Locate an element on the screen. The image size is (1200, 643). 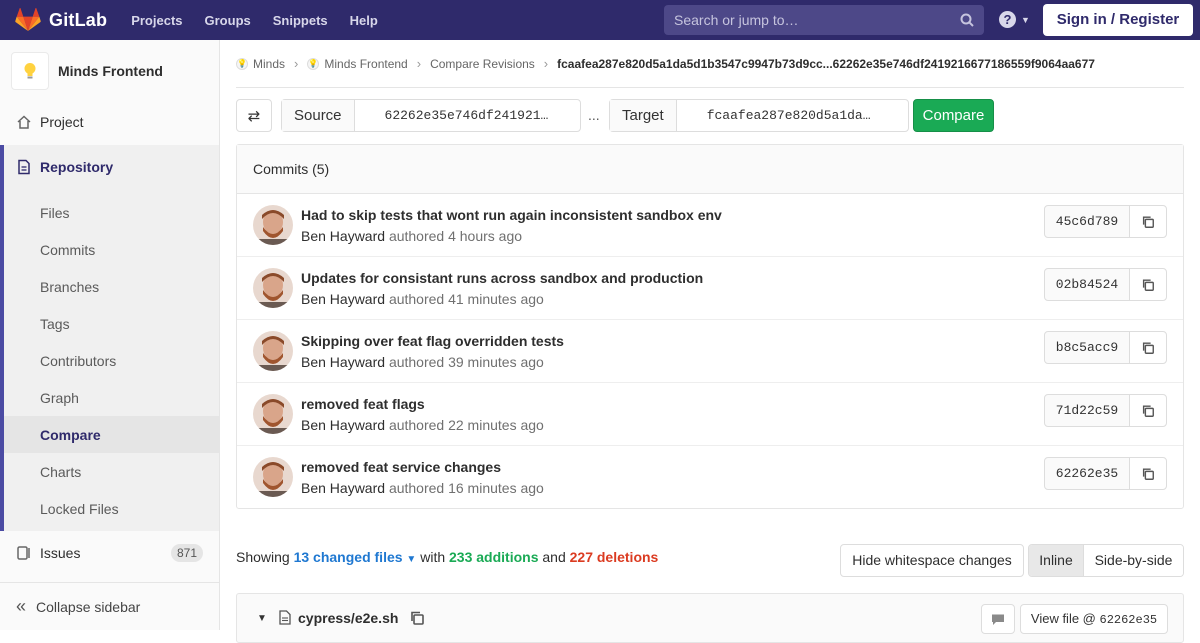
additions-count: 233 additions is located at coordinates (494, 557).